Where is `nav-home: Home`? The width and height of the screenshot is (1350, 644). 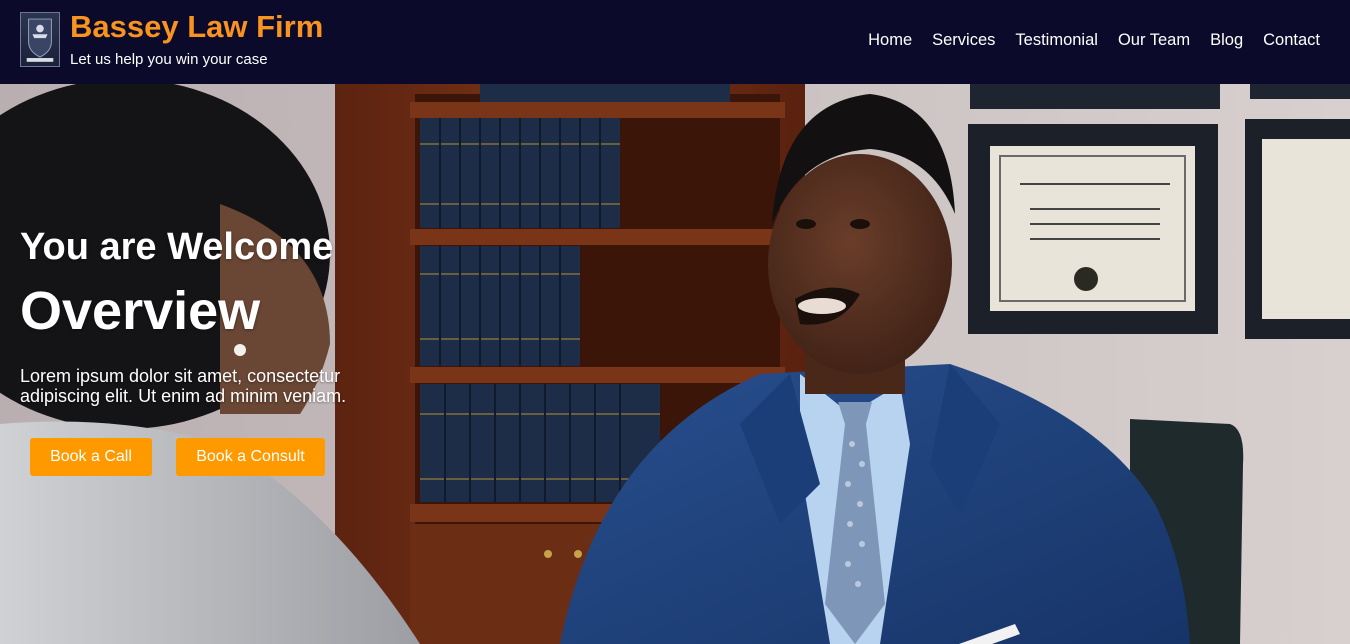
nav-home: Home is located at coordinates (890, 40).